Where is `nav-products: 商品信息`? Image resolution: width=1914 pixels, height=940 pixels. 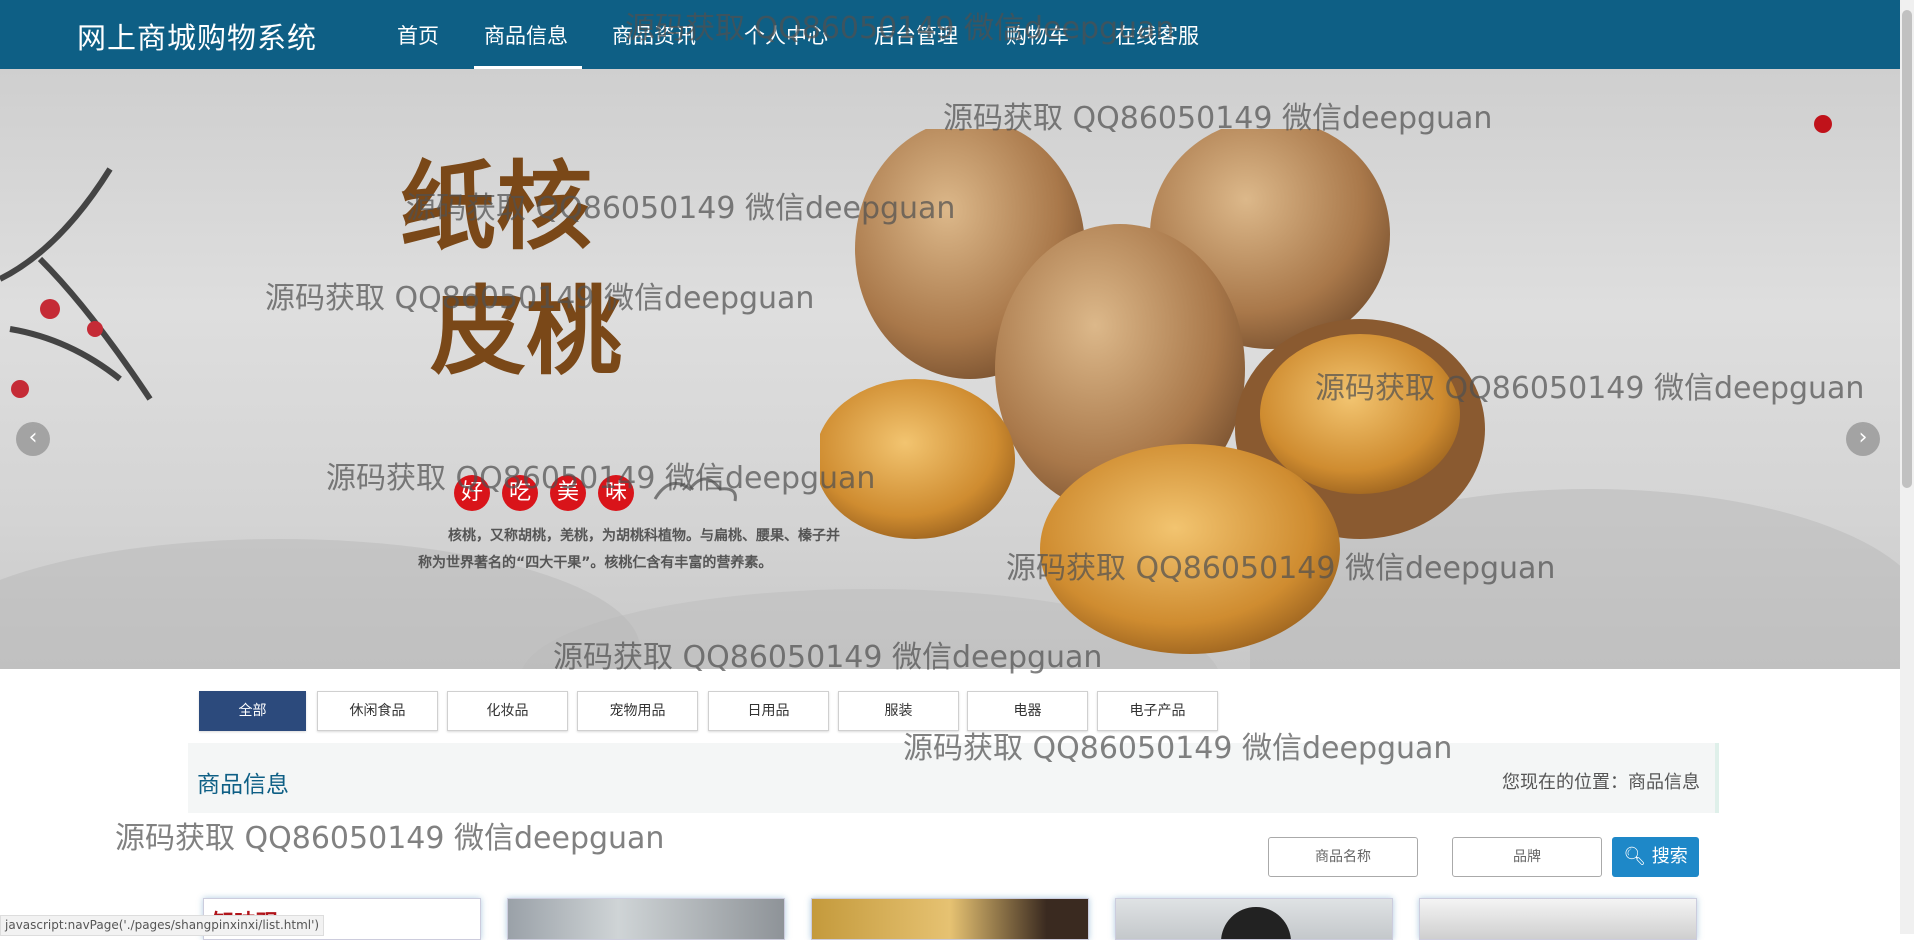
nav-products: 商品信息 is located at coordinates (526, 35).